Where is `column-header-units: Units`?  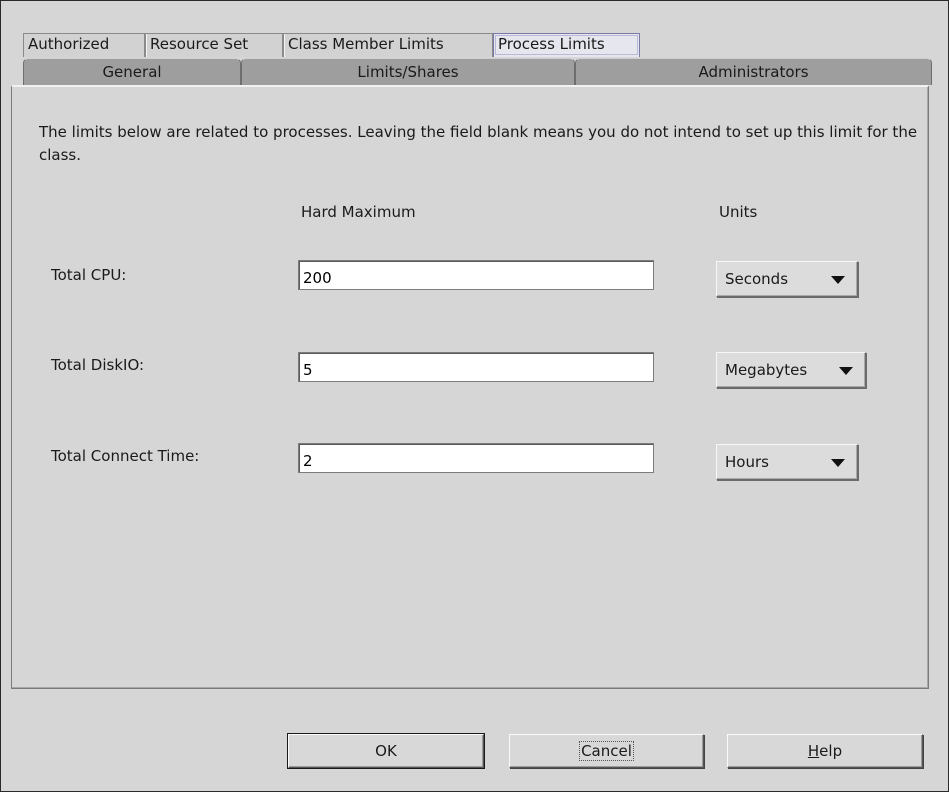 column-header-units: Units is located at coordinates (738, 212).